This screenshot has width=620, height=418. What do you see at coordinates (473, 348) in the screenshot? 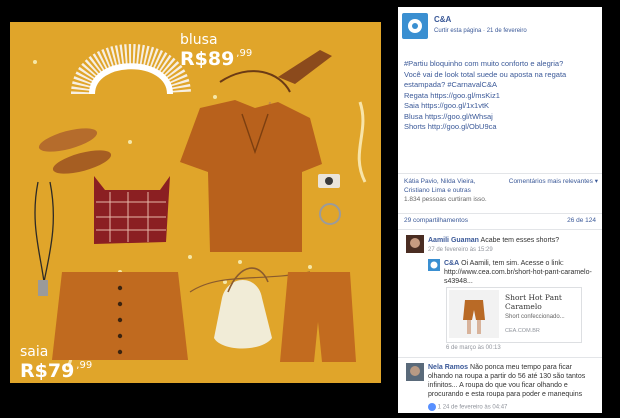
I see `reply-time: 6 de março às 00:13` at bounding box center [473, 348].